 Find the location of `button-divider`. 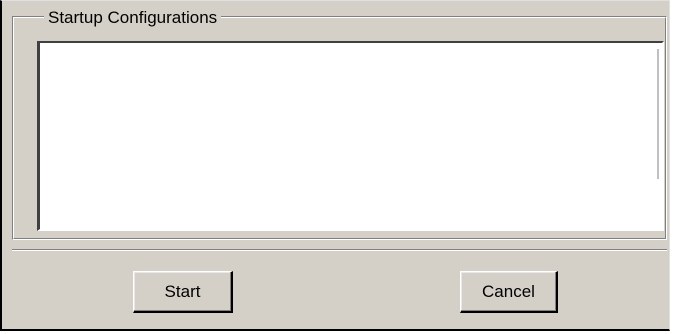

button-divider is located at coordinates (339, 250).